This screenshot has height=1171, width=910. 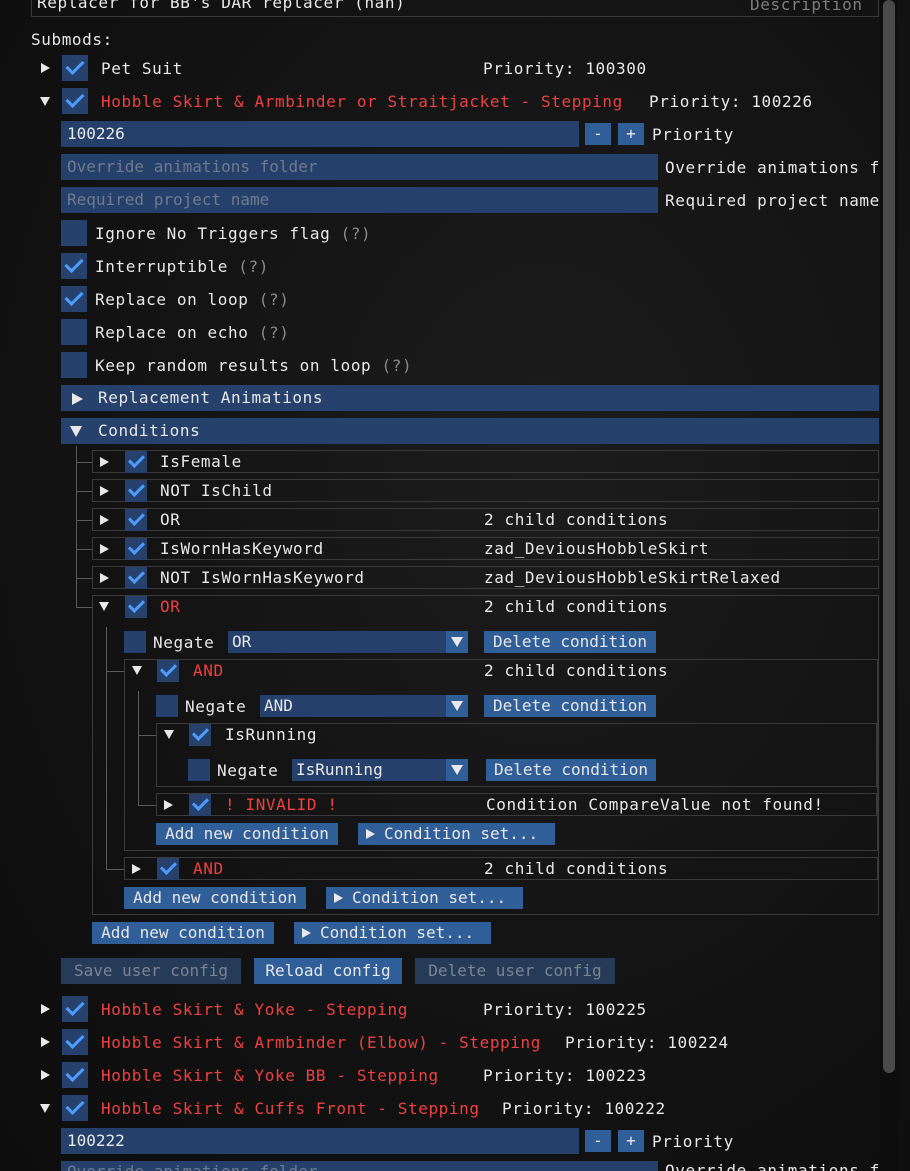 What do you see at coordinates (74, 365) in the screenshot?
I see `keep-random-results-checkbox` at bounding box center [74, 365].